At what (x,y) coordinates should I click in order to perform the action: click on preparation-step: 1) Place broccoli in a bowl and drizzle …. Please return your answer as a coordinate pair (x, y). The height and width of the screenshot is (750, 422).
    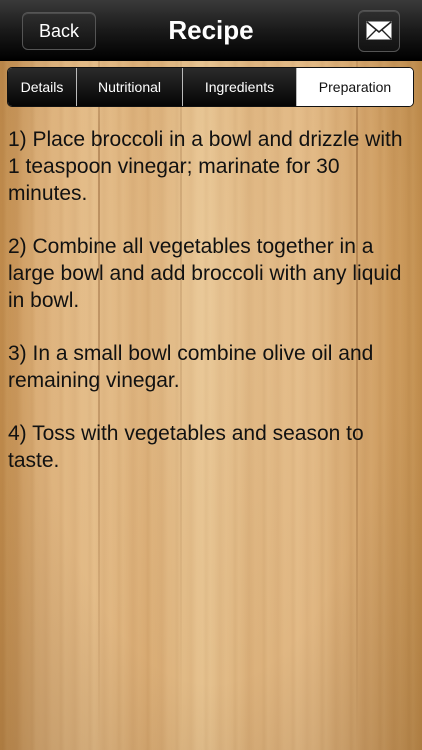
    Looking at the image, I should click on (205, 166).